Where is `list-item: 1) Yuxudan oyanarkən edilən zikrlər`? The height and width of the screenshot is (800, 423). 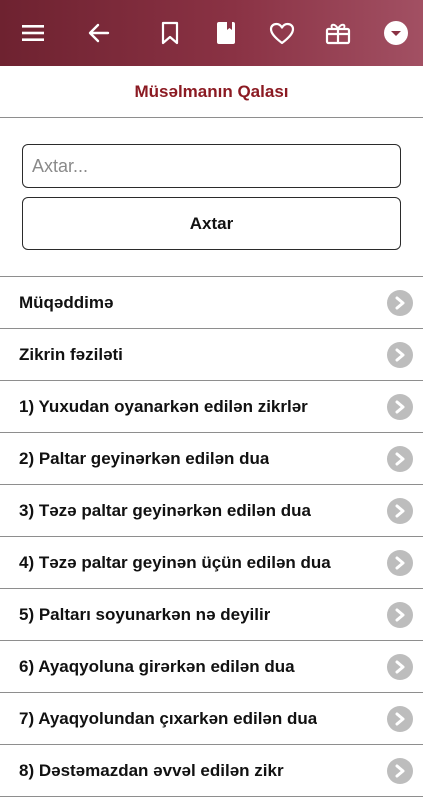 list-item: 1) Yuxudan oyanarkən edilən zikrlər is located at coordinates (211, 407).